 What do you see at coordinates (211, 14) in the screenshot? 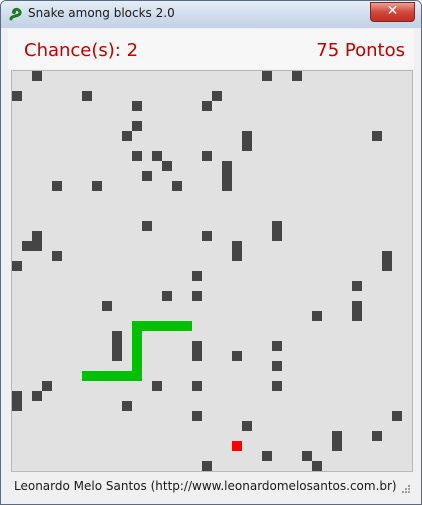
I see `title-bar: Snake among blocks 2.0 ✕` at bounding box center [211, 14].